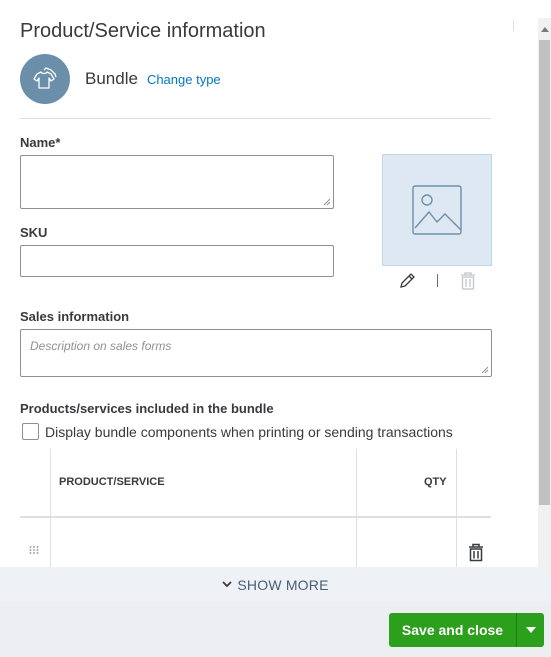  Describe the element at coordinates (205, 551) in the screenshot. I see `row-product-cell` at that location.